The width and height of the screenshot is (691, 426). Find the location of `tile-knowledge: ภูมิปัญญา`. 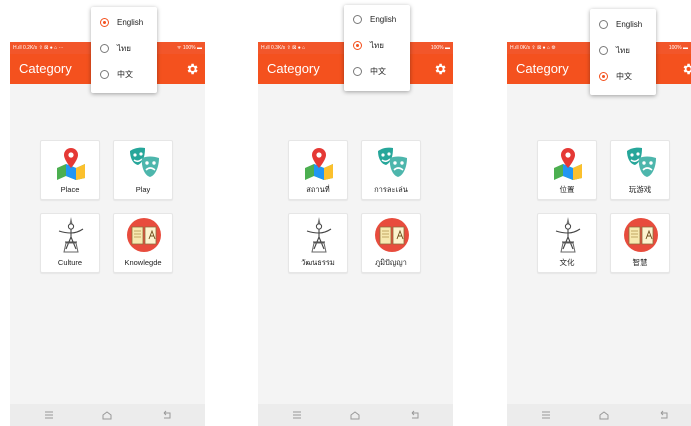

tile-knowledge: ภูมิปัญญา is located at coordinates (391, 243).